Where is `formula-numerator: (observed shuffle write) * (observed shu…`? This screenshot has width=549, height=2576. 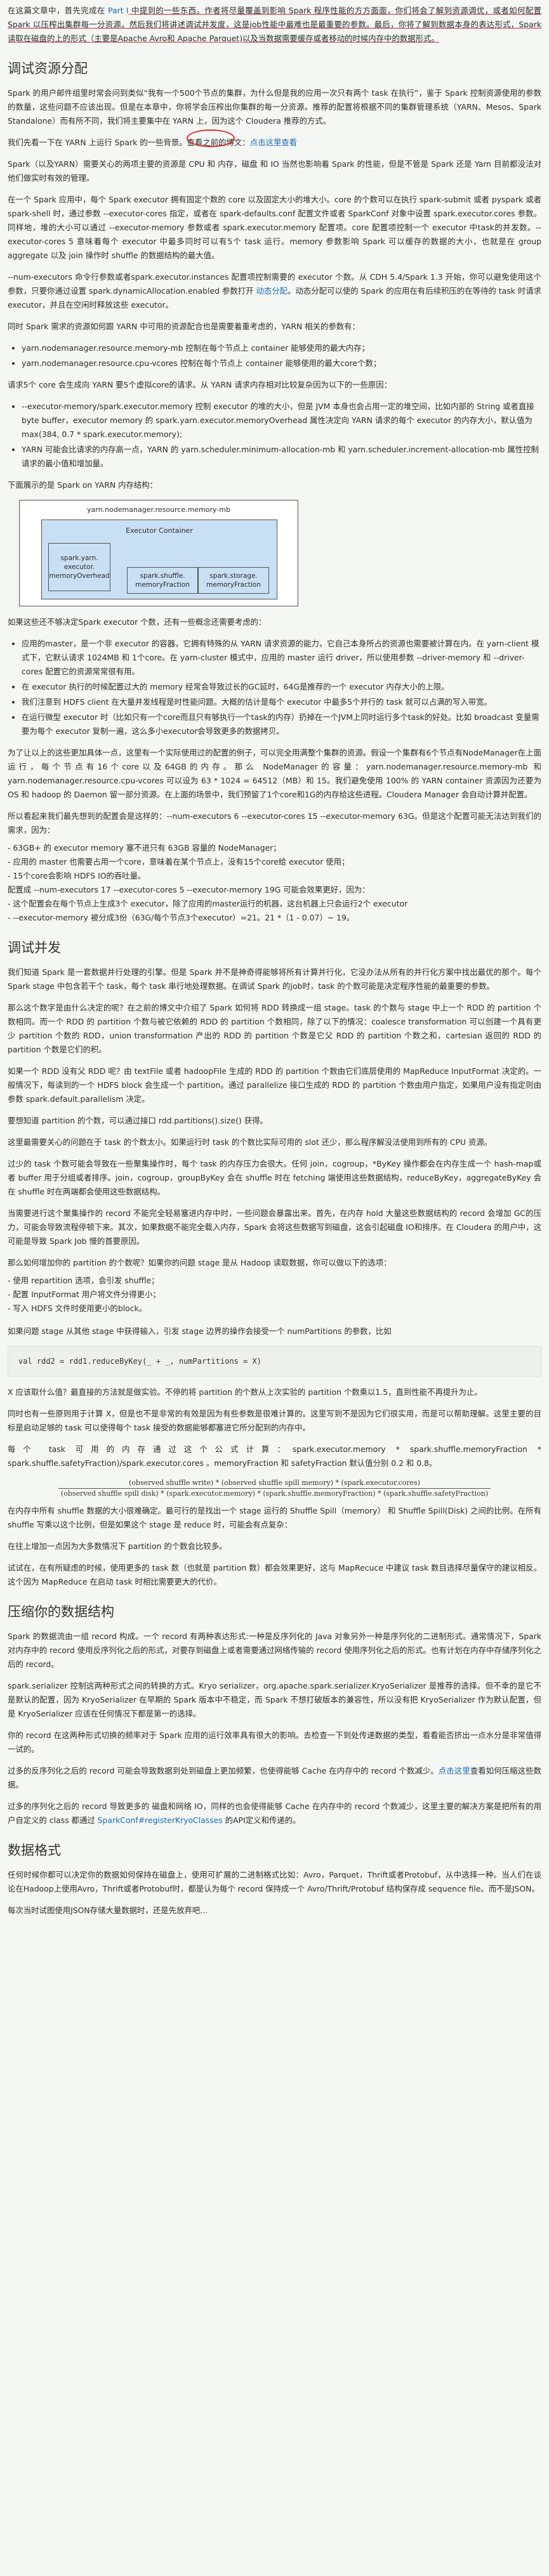
formula-numerator: (observed shuffle write) * (observed shu… is located at coordinates (274, 1483).